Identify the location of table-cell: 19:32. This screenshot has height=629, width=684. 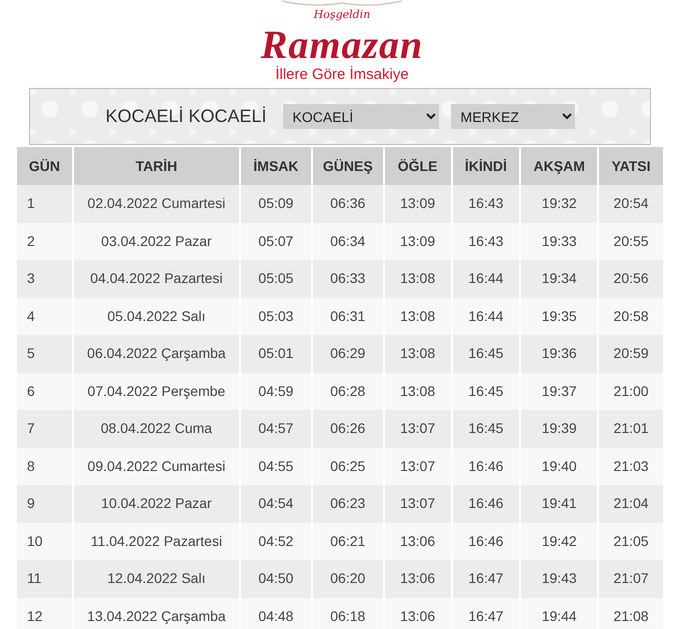
(559, 203).